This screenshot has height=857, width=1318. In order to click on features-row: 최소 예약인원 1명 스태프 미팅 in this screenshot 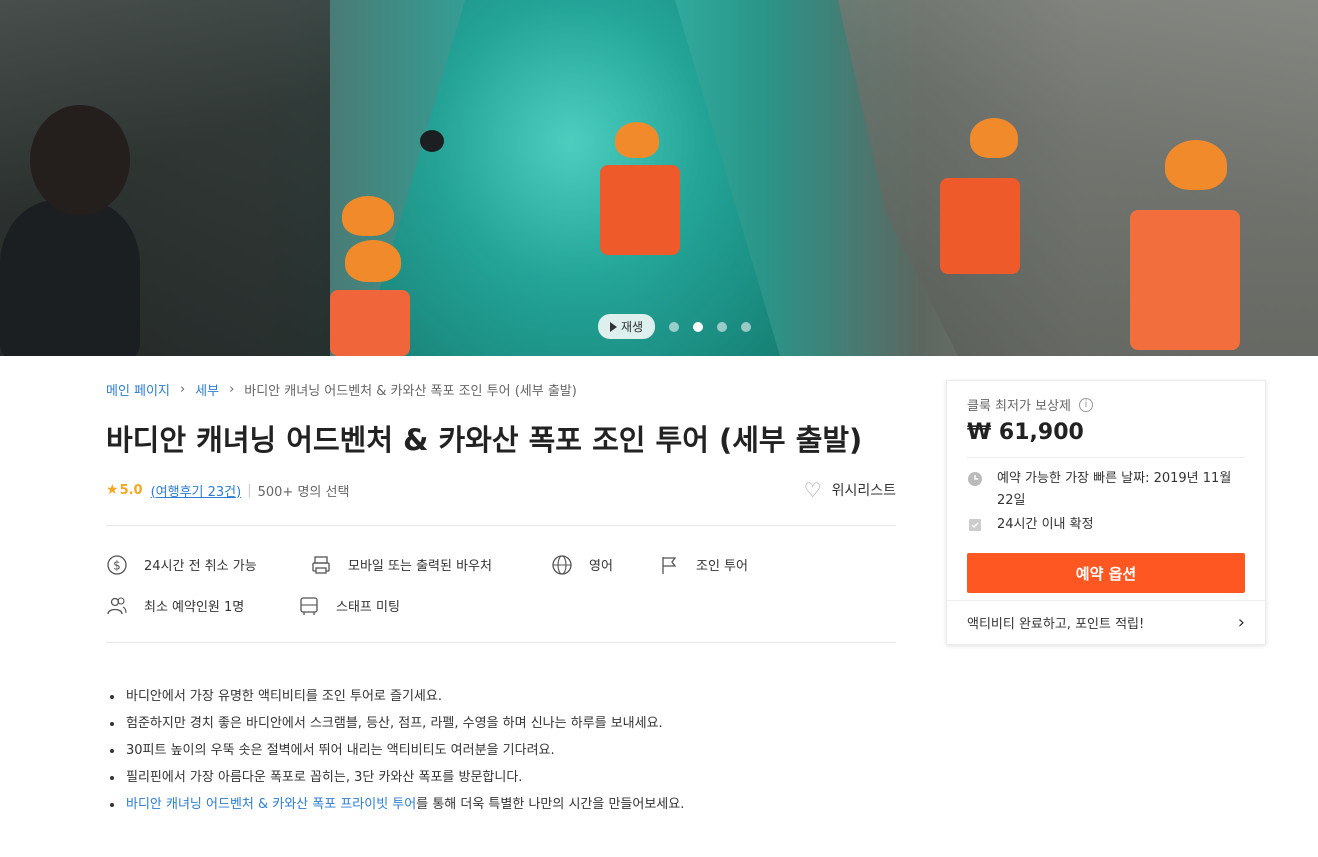, I will do `click(501, 605)`.